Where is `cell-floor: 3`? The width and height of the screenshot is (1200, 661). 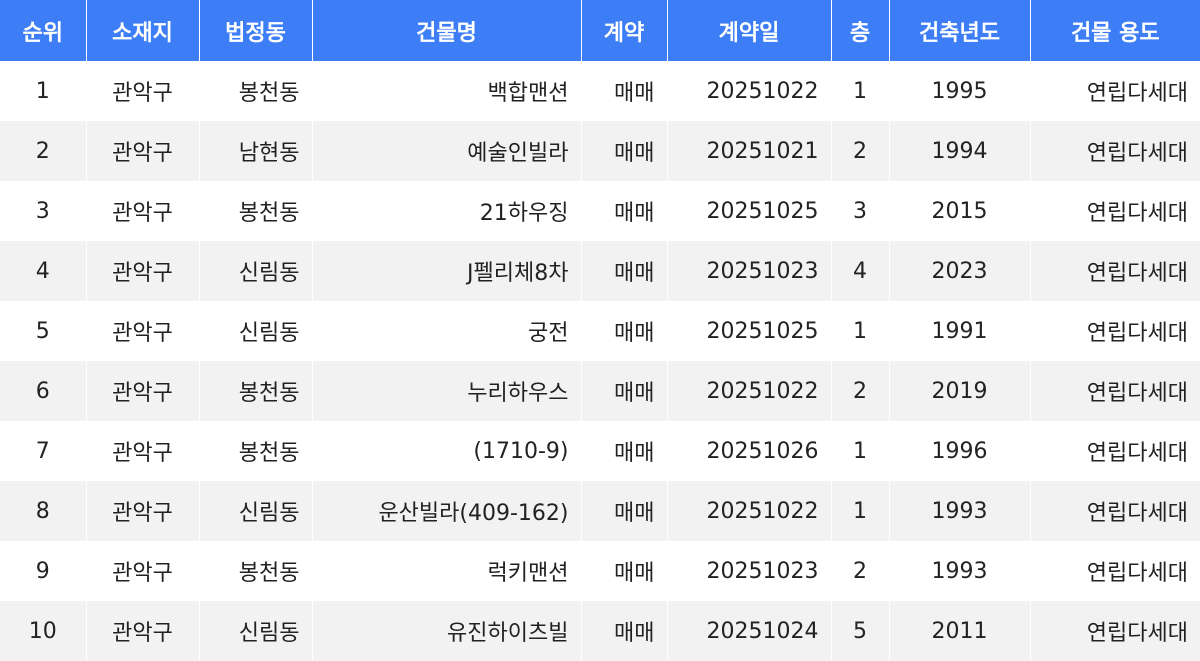 cell-floor: 3 is located at coordinates (860, 211).